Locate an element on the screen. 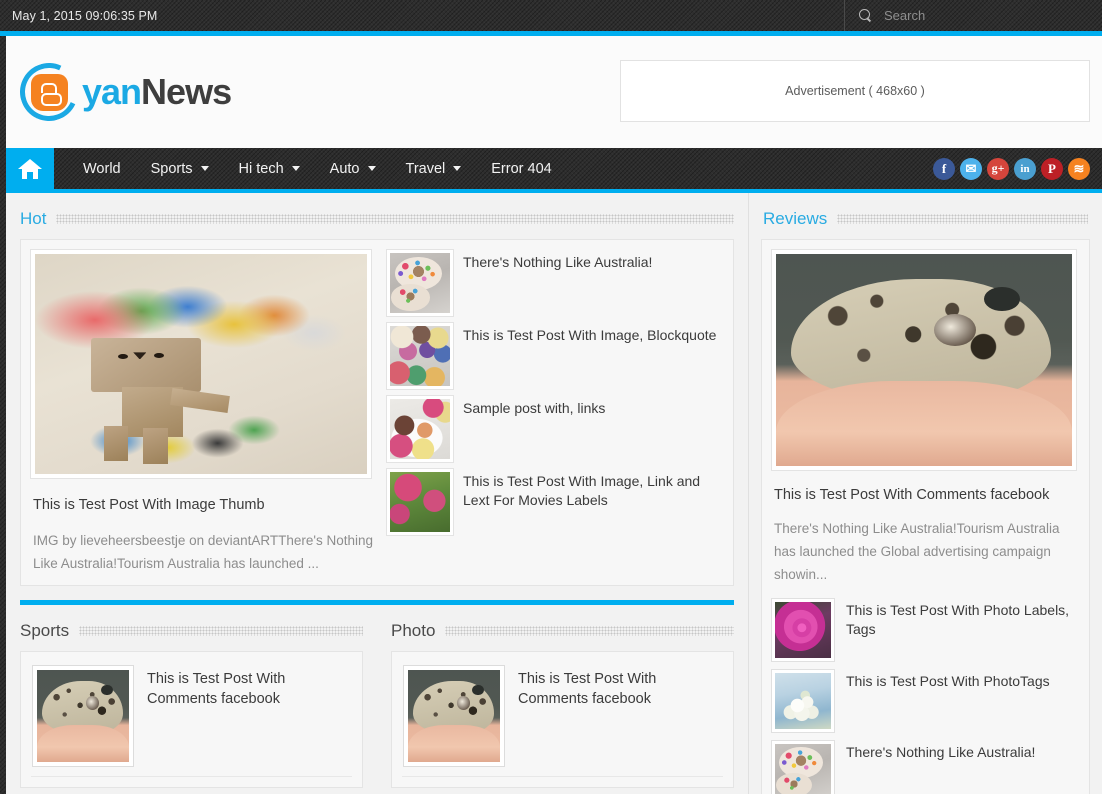  logo-text-primary: yan is located at coordinates (112, 91).